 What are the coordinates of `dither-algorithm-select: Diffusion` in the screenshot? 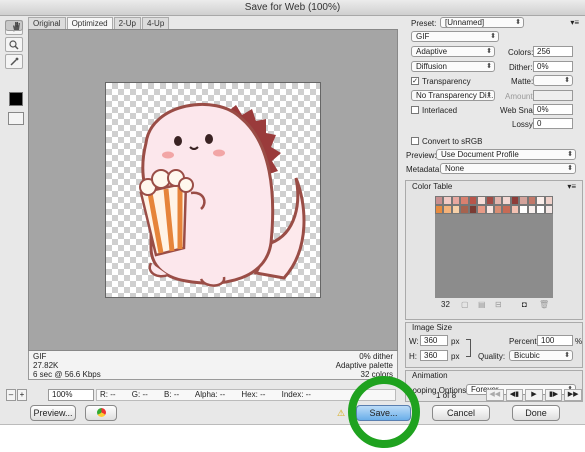 It's located at (453, 66).